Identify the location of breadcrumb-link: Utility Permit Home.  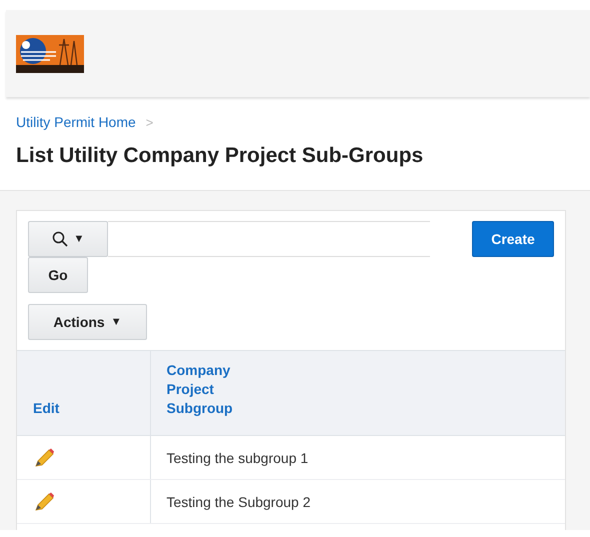
(76, 122).